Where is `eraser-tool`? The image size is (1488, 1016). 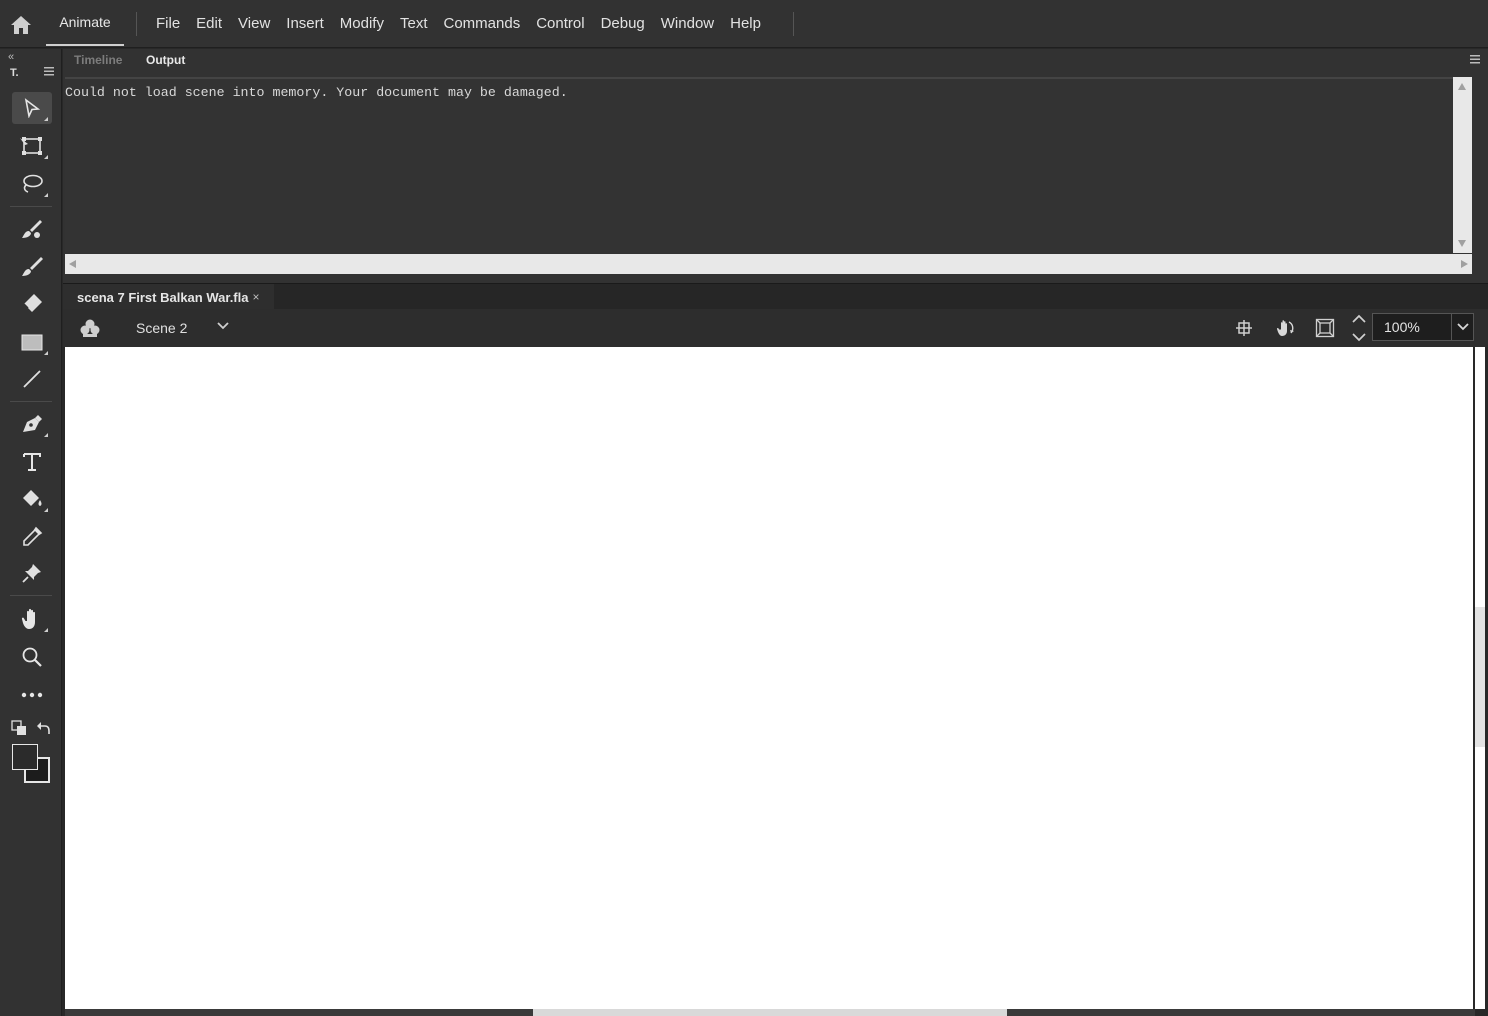 eraser-tool is located at coordinates (32, 303).